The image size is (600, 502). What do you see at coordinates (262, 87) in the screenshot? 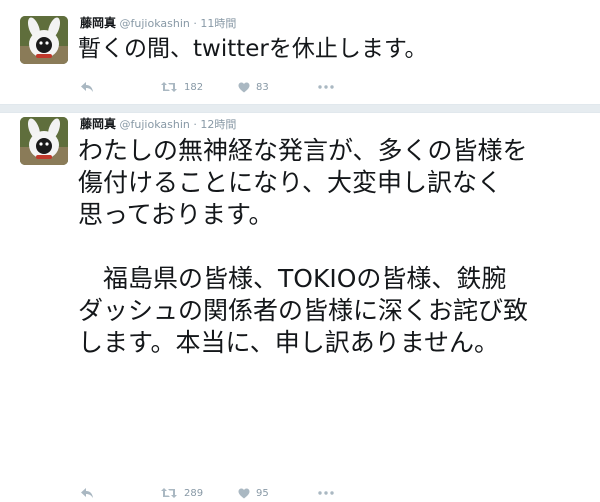
I see `like-count: 83` at bounding box center [262, 87].